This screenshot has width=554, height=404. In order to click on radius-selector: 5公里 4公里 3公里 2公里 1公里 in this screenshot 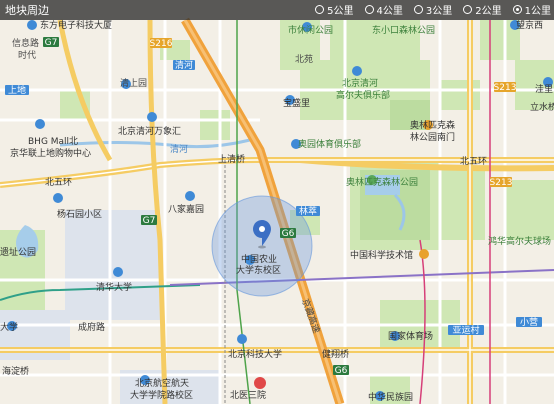, I will do `click(427, 9)`.